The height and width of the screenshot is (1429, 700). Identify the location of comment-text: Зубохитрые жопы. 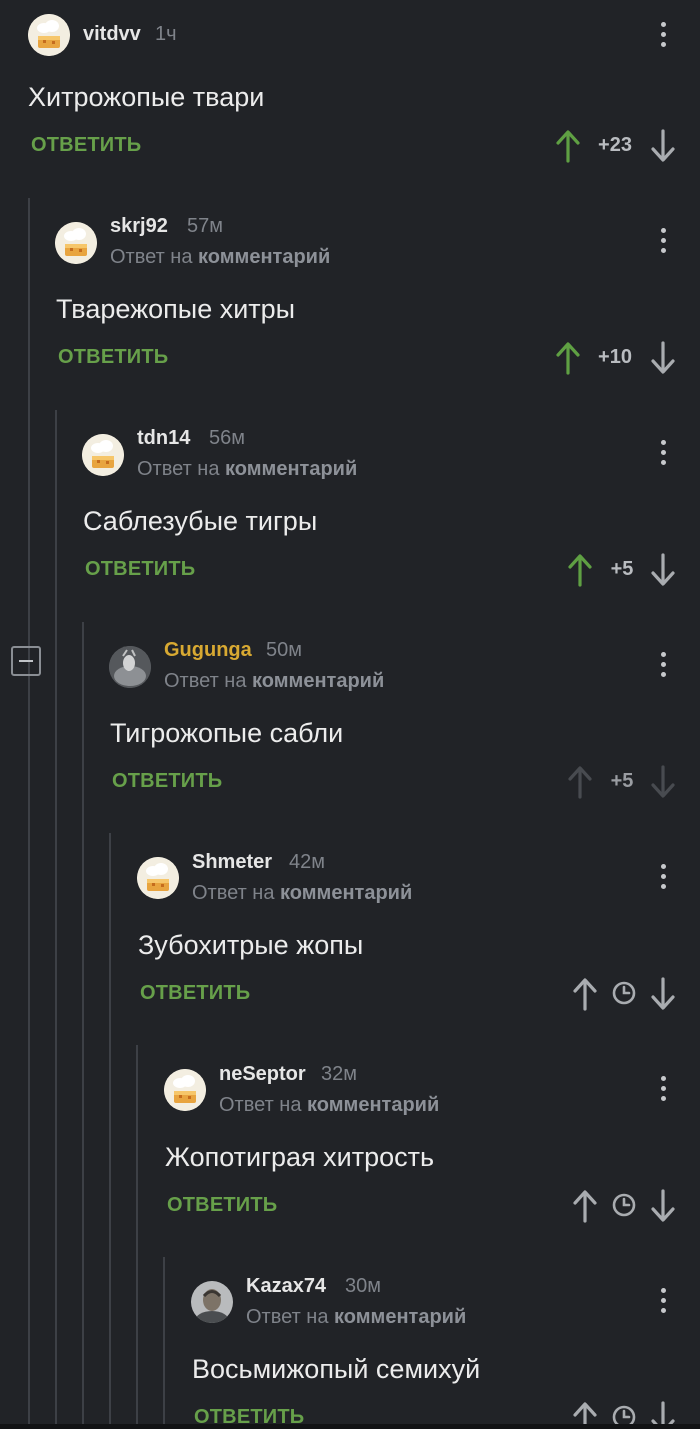
(251, 945).